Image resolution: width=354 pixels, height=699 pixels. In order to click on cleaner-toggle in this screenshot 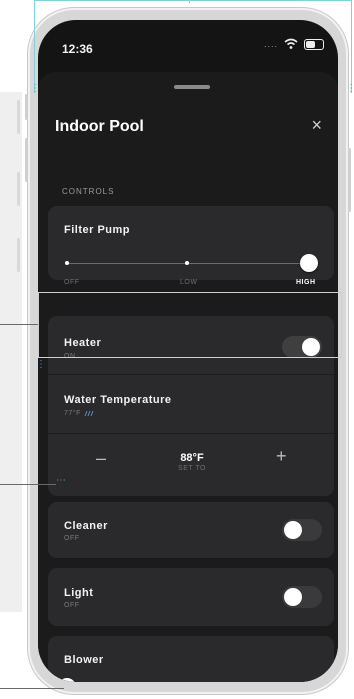, I will do `click(302, 530)`.